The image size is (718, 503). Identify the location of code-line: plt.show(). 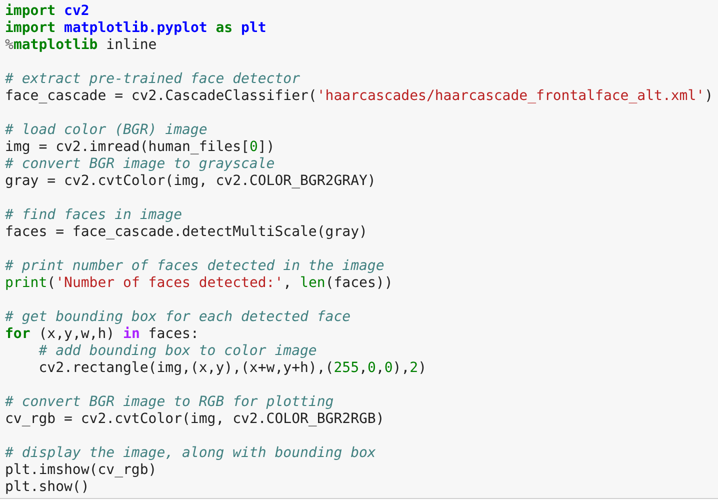
(47, 487).